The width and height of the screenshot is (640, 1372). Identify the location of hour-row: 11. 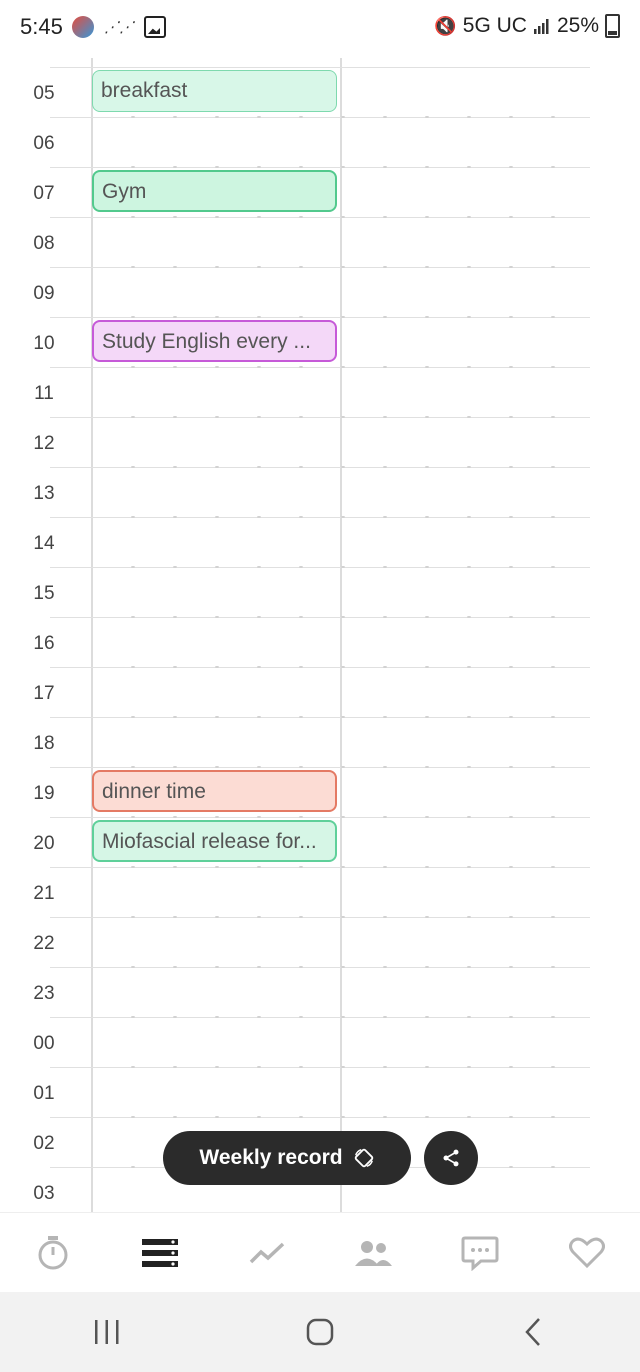
(312, 392).